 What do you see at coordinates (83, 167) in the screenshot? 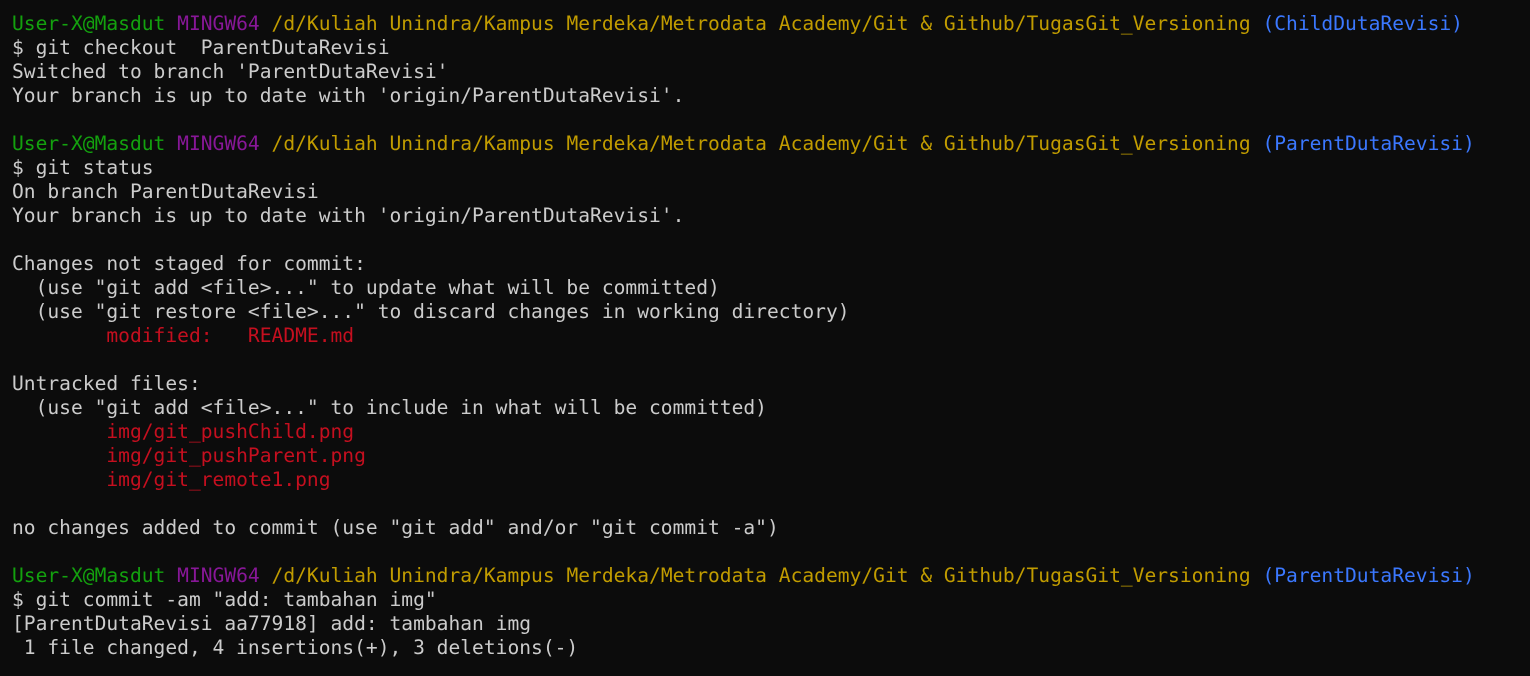
I see `command-line: $ git status` at bounding box center [83, 167].